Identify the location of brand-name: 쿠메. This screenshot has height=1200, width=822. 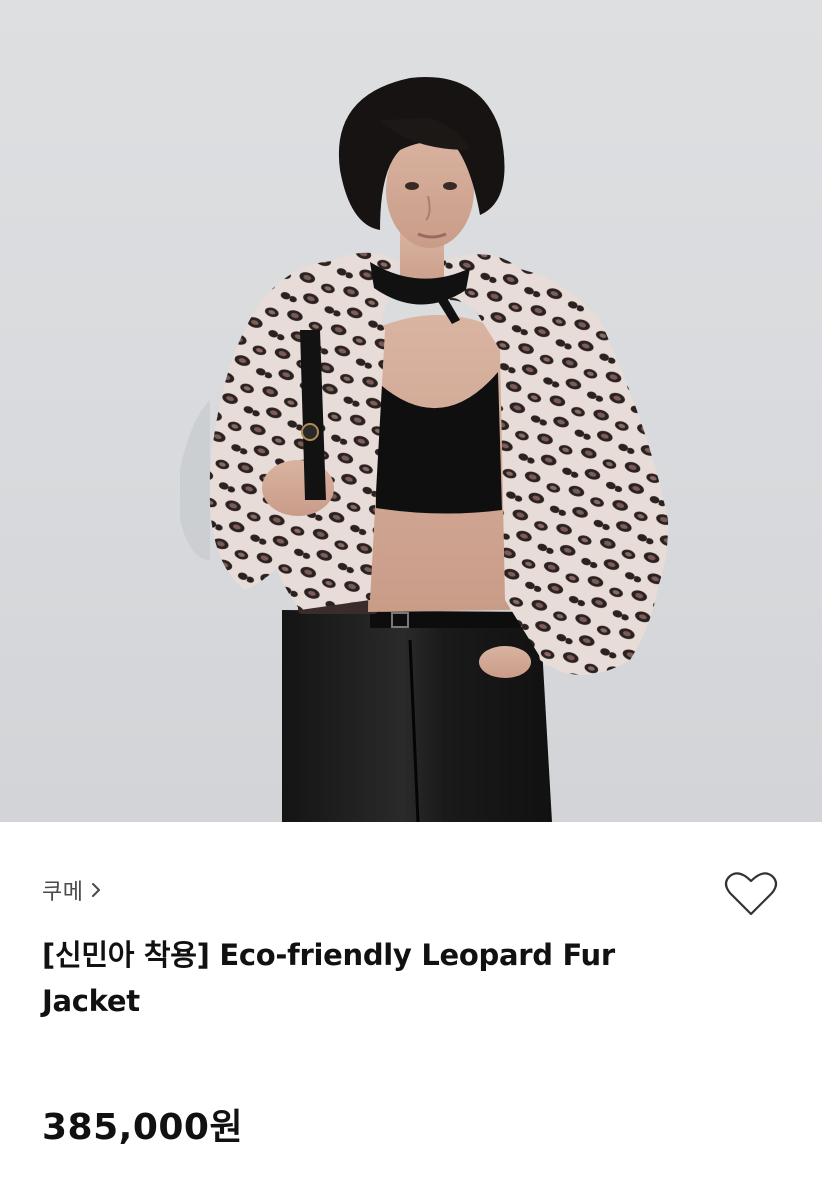
(62, 890).